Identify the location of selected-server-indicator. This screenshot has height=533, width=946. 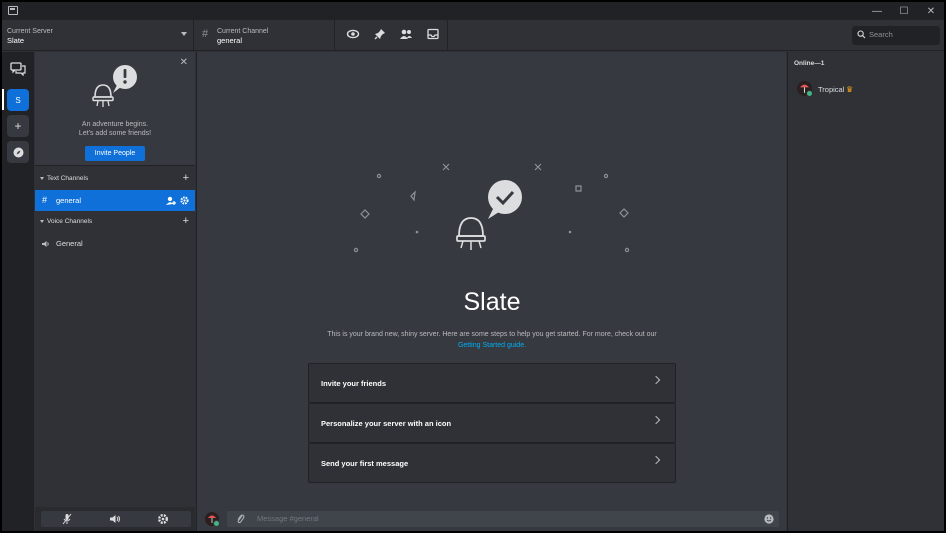
(3, 99).